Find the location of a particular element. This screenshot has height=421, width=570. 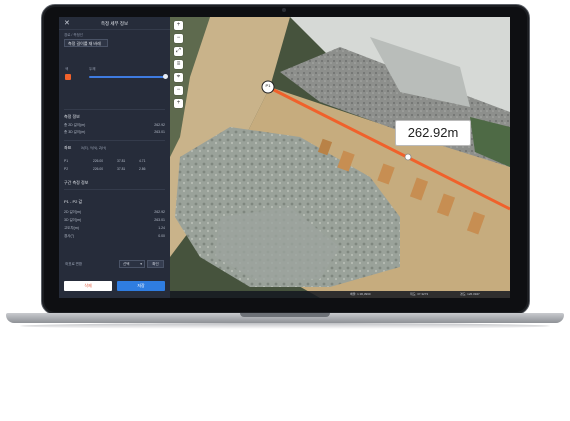

map-toolbar: + − ⤢ ≡ ⌖ − + is located at coordinates (179, 66).